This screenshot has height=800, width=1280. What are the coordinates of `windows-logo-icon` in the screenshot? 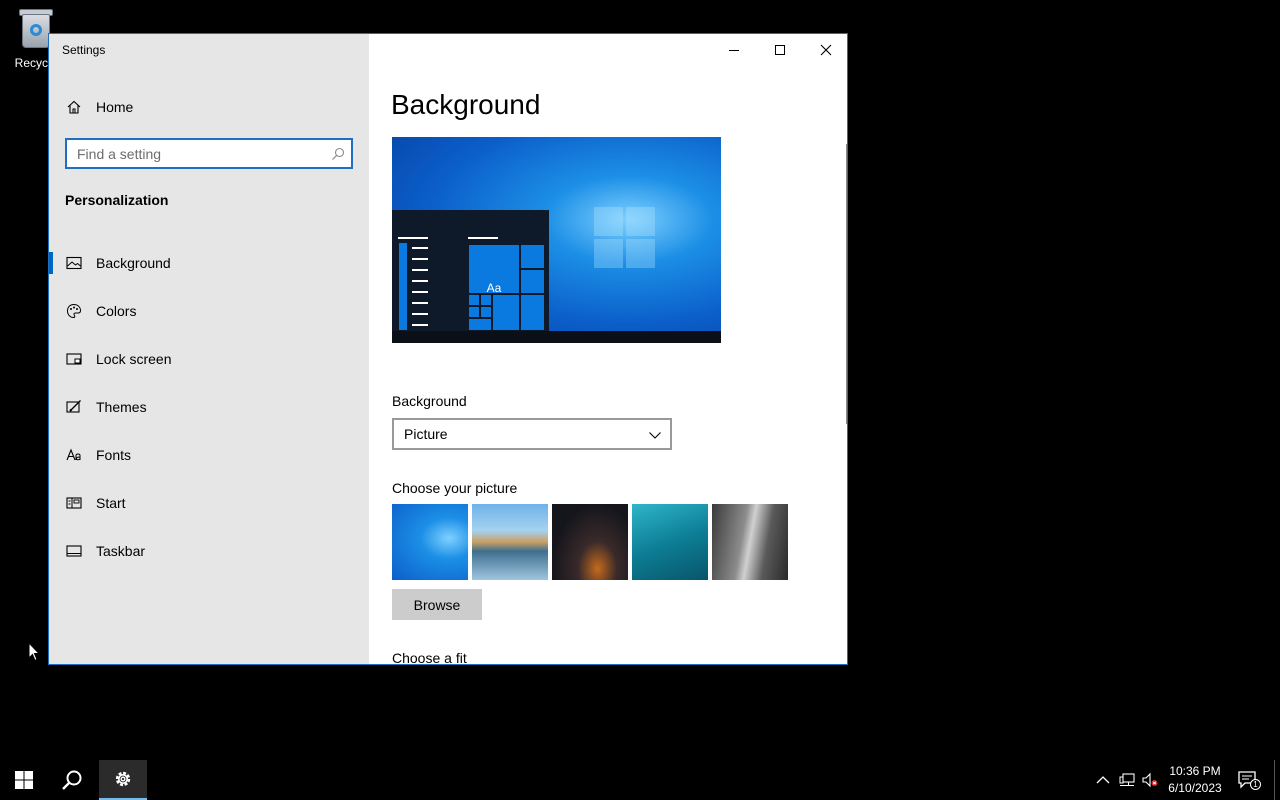 It's located at (24, 780).